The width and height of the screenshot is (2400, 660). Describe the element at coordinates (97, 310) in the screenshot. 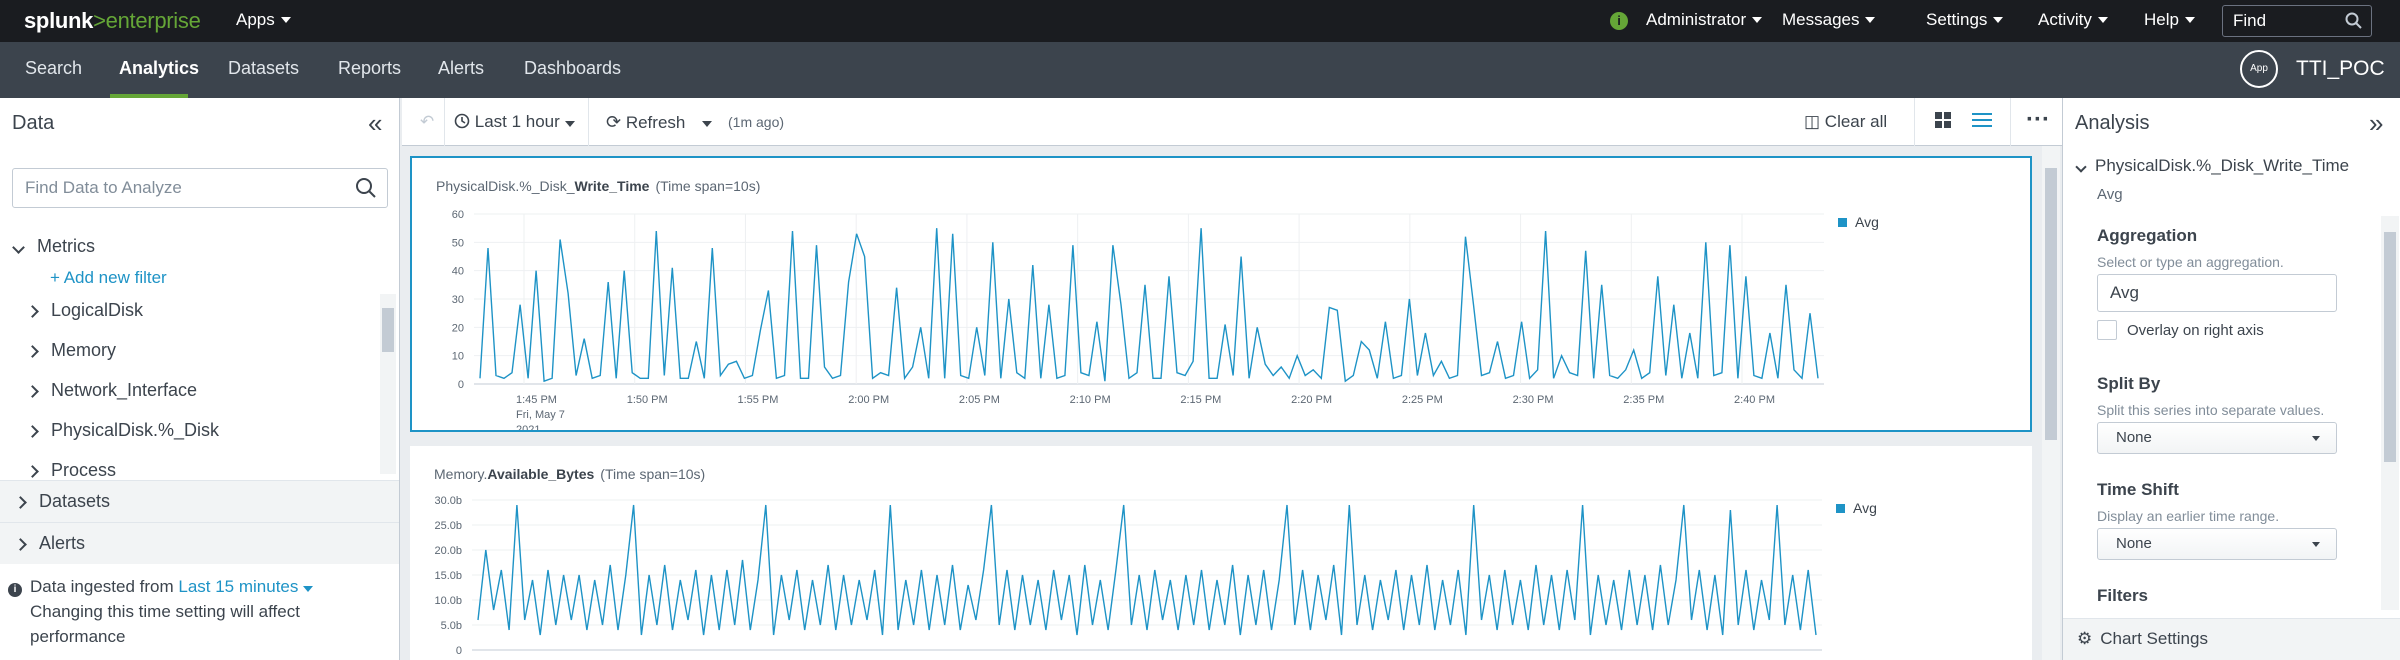

I see `metric-group-label: LogicalDisk` at that location.